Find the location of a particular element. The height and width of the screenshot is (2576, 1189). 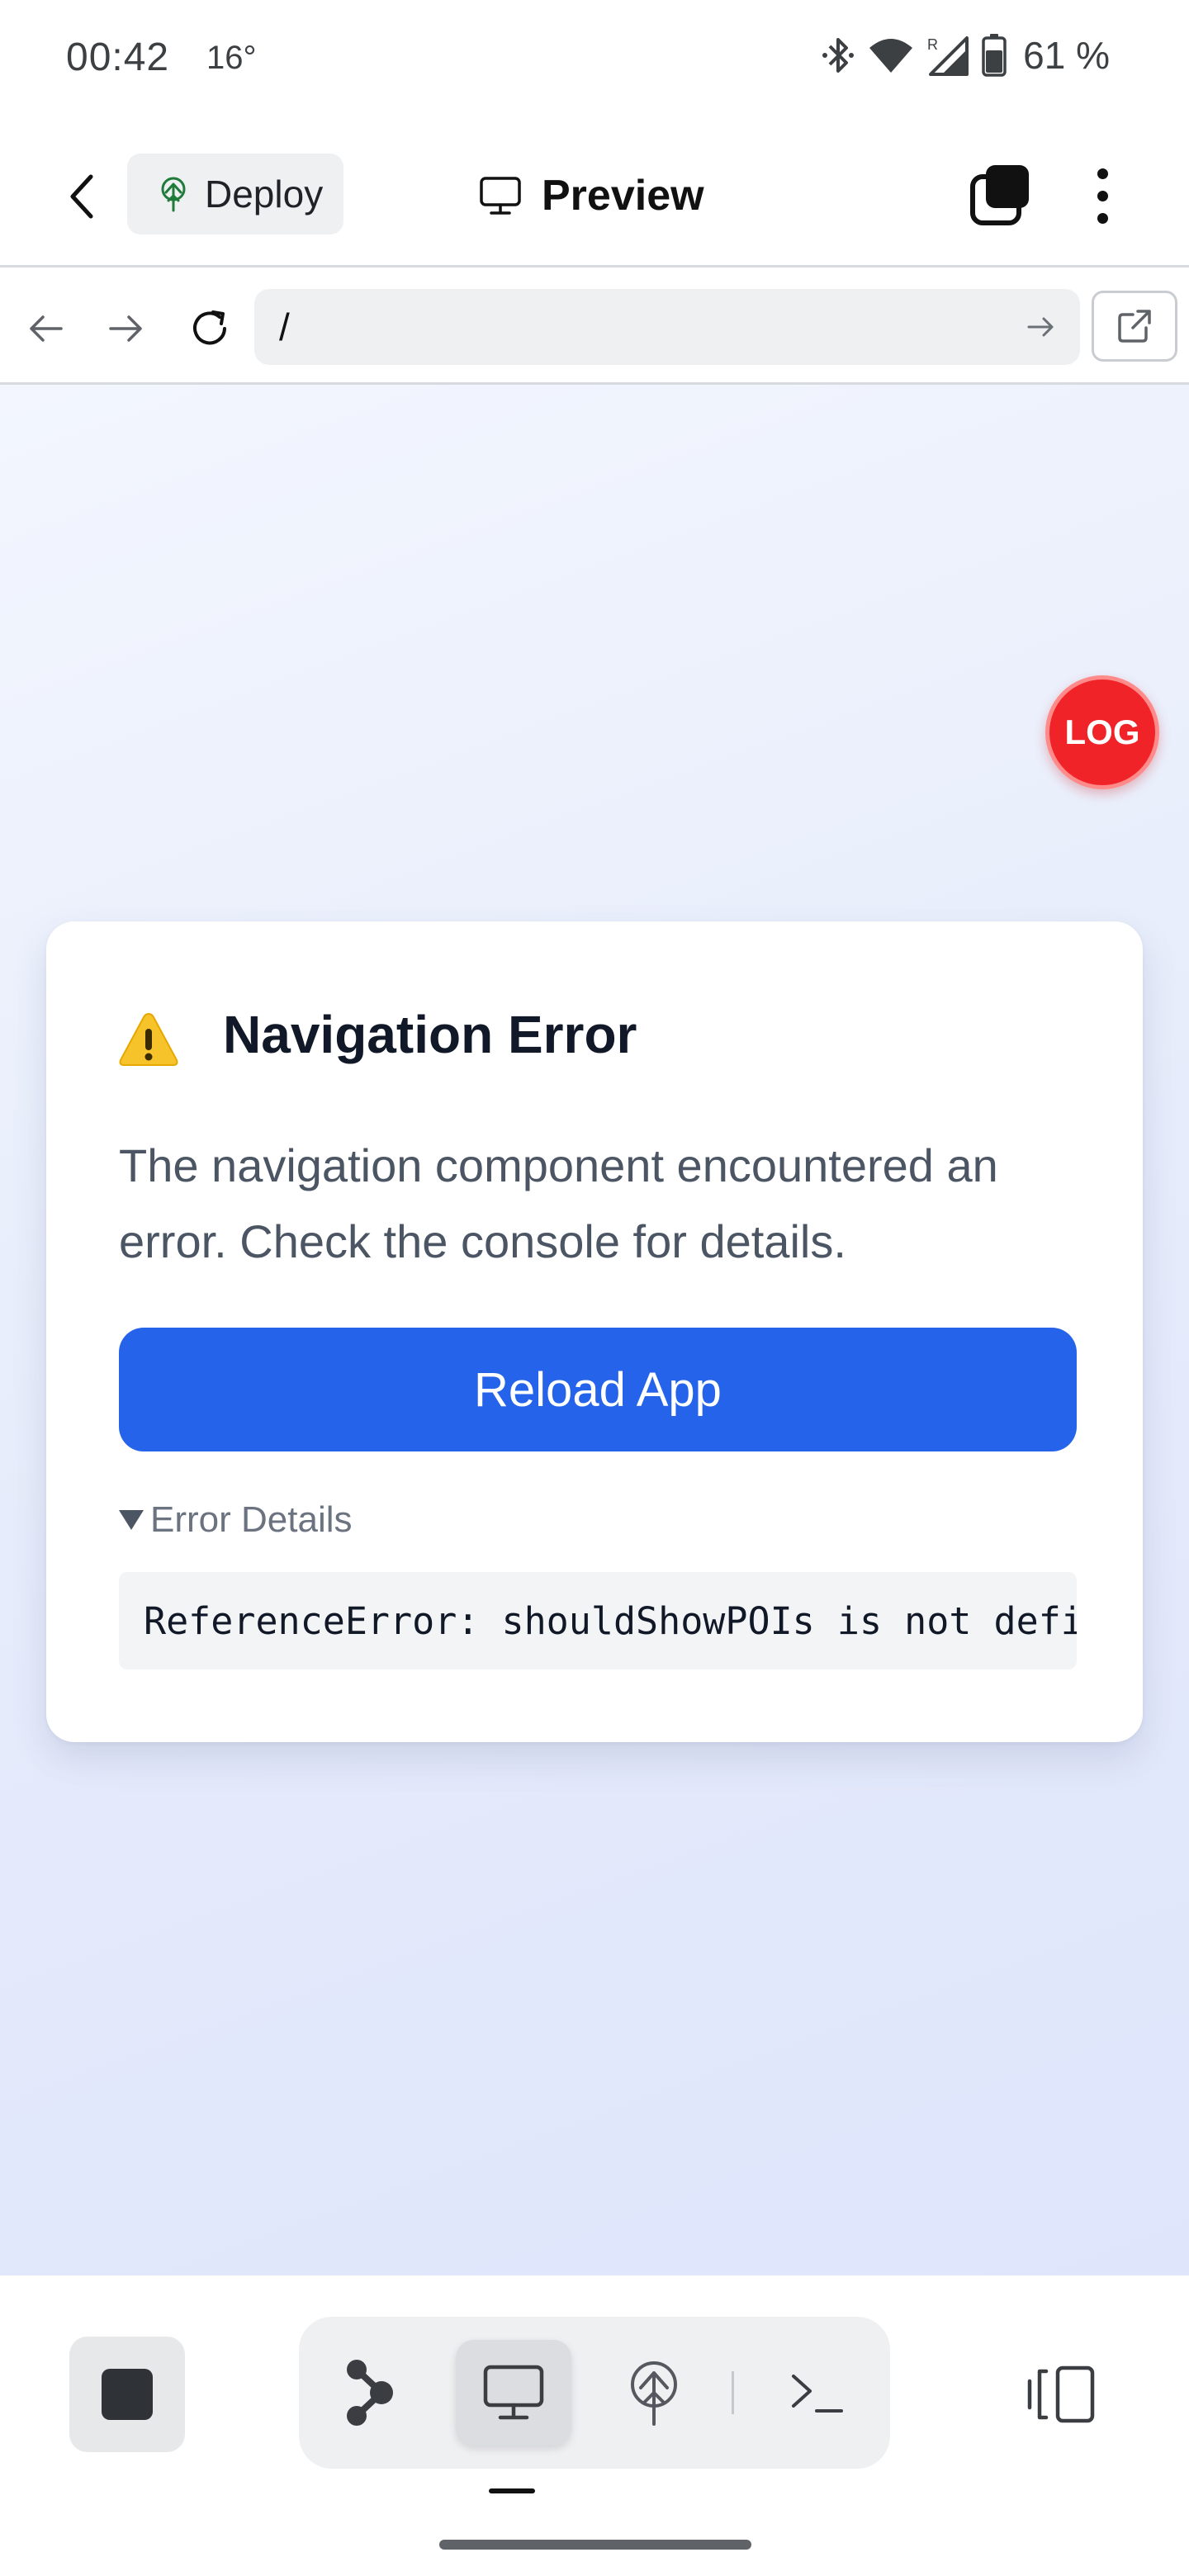

battery-percent: 61 % is located at coordinates (1066, 55).